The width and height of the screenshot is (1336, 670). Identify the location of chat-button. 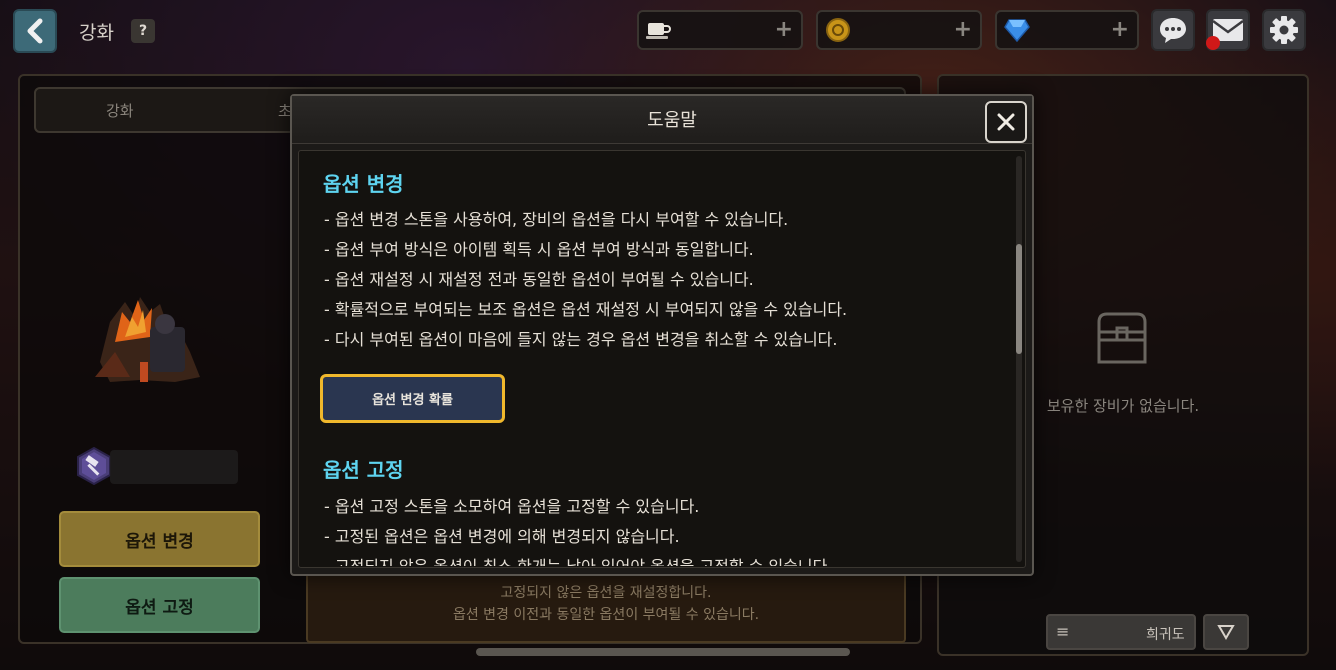
(1173, 30).